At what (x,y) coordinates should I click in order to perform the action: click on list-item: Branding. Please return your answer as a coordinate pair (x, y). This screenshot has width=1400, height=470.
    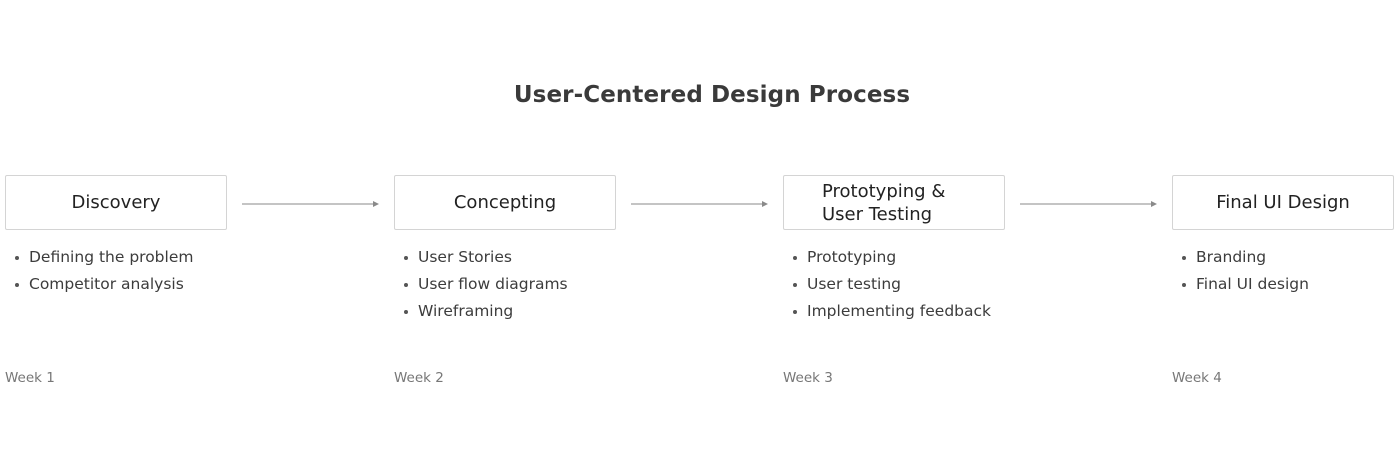
    Looking at the image, I should click on (1283, 257).